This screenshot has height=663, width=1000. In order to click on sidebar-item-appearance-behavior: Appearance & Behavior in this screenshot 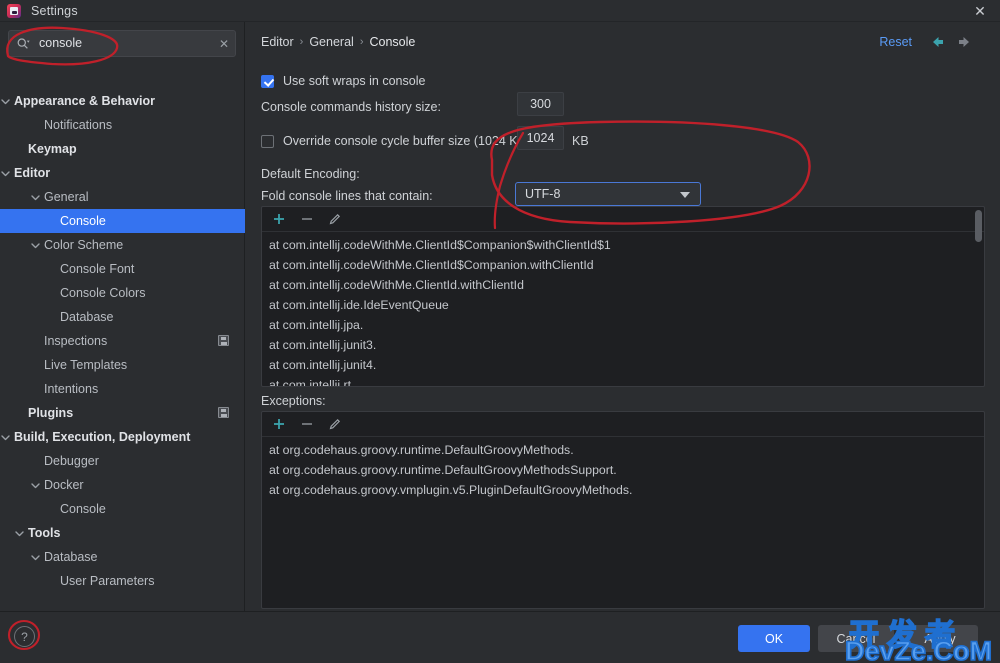, I will do `click(122, 101)`.